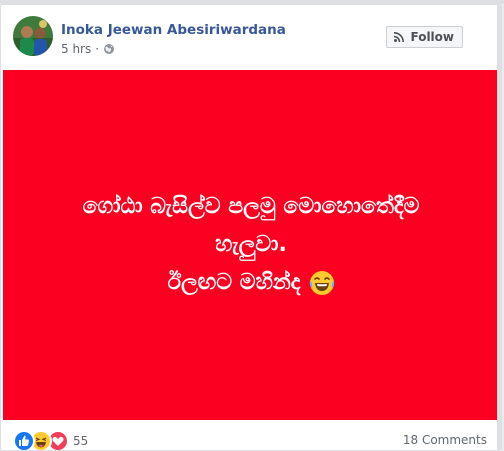 Image resolution: width=504 pixels, height=451 pixels. I want to click on post-text-line-1: ගෝඨා බැසිල්ව පලමු මොහොතේදීම, so click(251, 206).